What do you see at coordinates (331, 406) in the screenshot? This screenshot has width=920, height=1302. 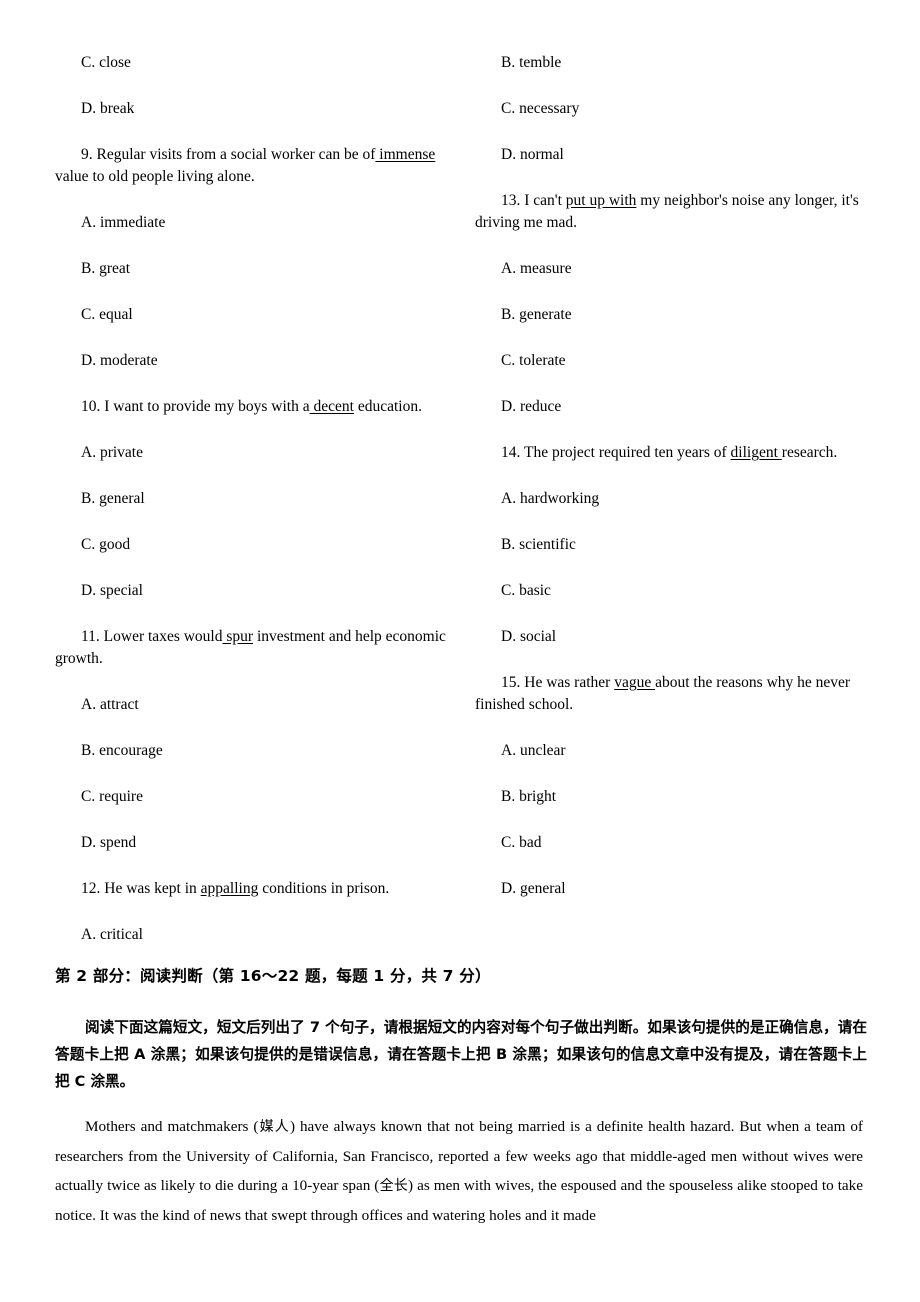 I see `stem-keyword: decent` at bounding box center [331, 406].